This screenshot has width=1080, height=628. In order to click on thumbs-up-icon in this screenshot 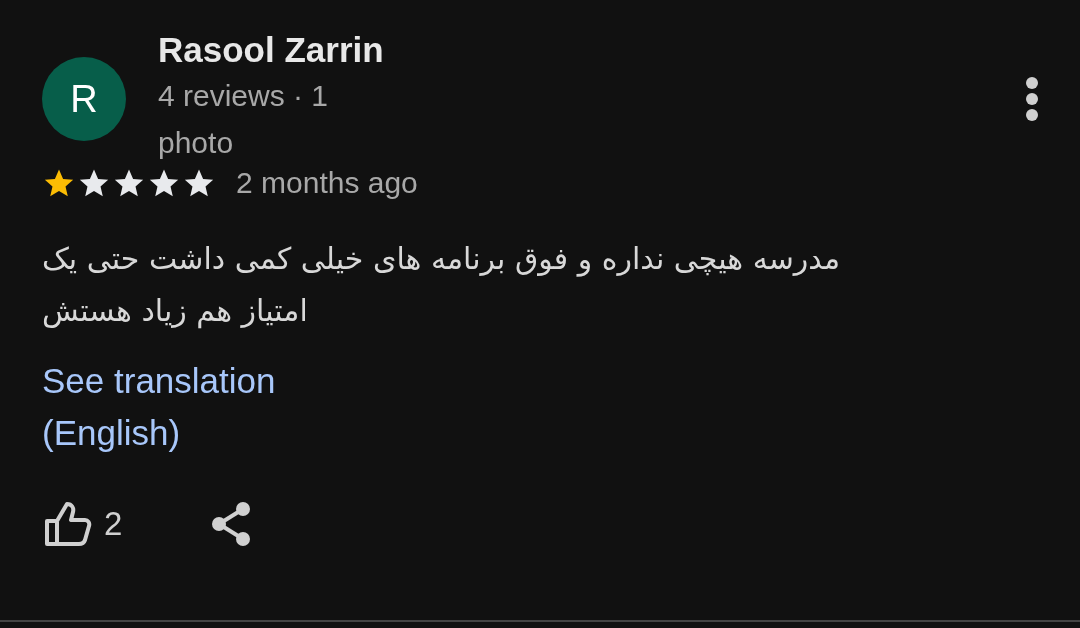, I will do `click(69, 523)`.